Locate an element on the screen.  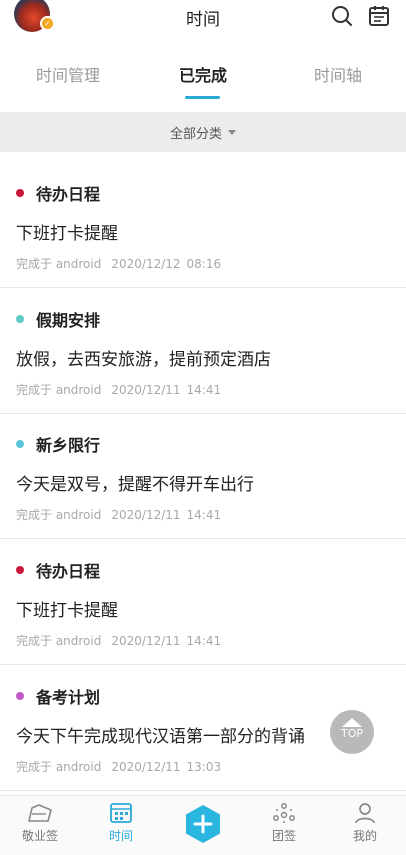
list-item: 待办日程 下班打卡提醒 完成于 android 2020/12/11 14:41 is located at coordinates (203, 602).